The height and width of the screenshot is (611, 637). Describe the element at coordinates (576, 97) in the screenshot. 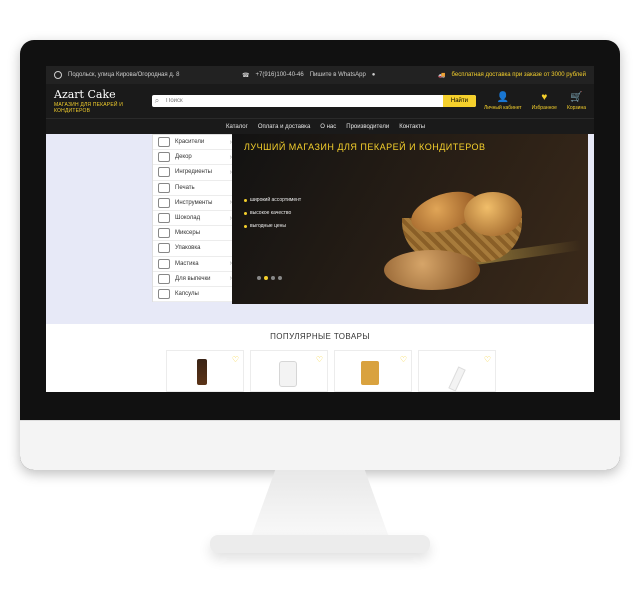

I see `cart-icon: 🛒` at that location.